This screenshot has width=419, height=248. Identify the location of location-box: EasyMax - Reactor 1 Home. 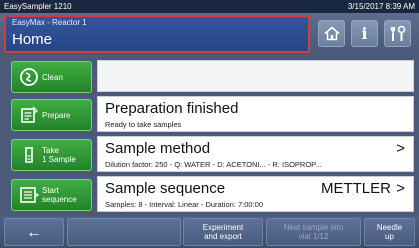
(157, 34).